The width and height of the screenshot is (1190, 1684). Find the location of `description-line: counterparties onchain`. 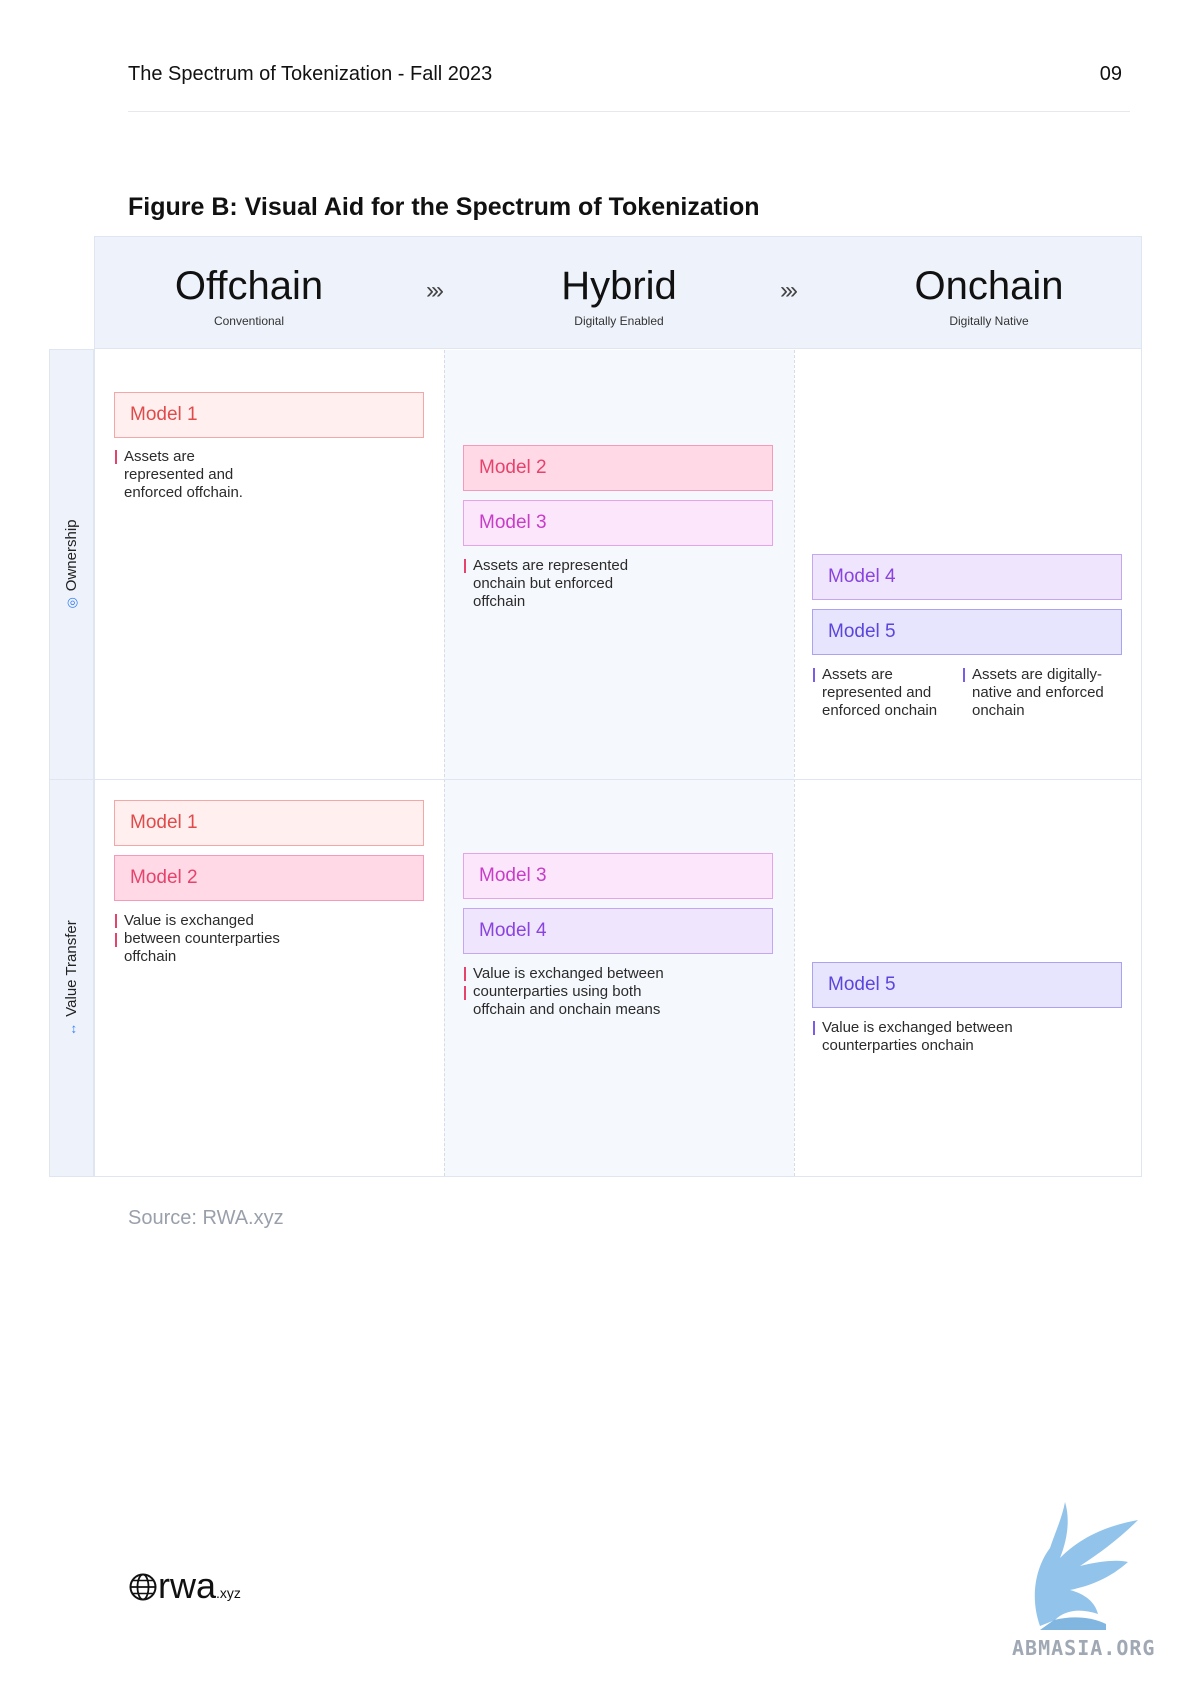

description-line: counterparties onchain is located at coordinates (898, 1045).